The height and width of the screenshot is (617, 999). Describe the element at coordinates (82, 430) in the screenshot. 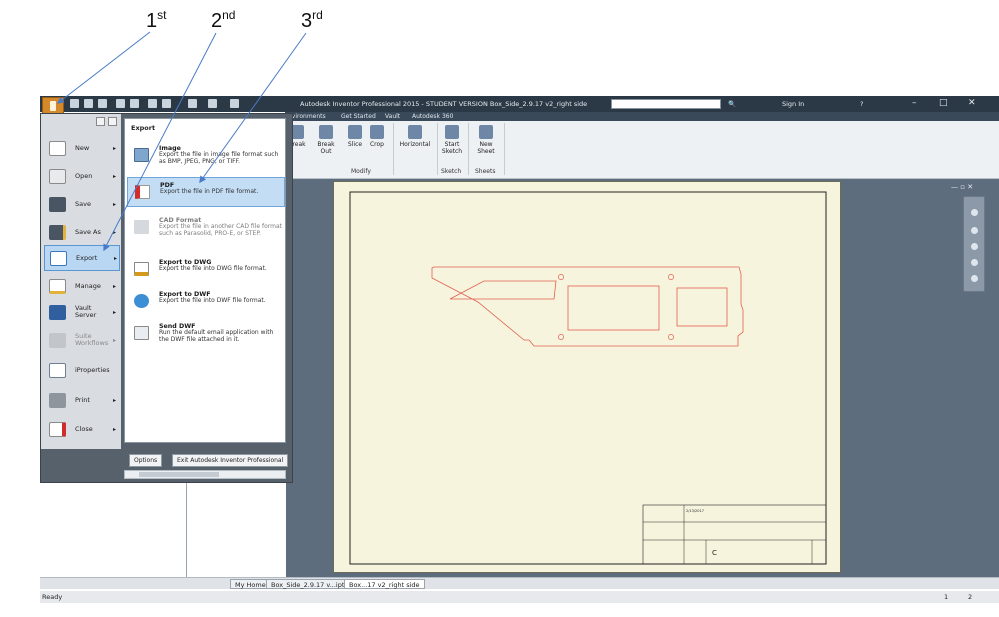

I see `menu-item-close: Close ▸` at that location.